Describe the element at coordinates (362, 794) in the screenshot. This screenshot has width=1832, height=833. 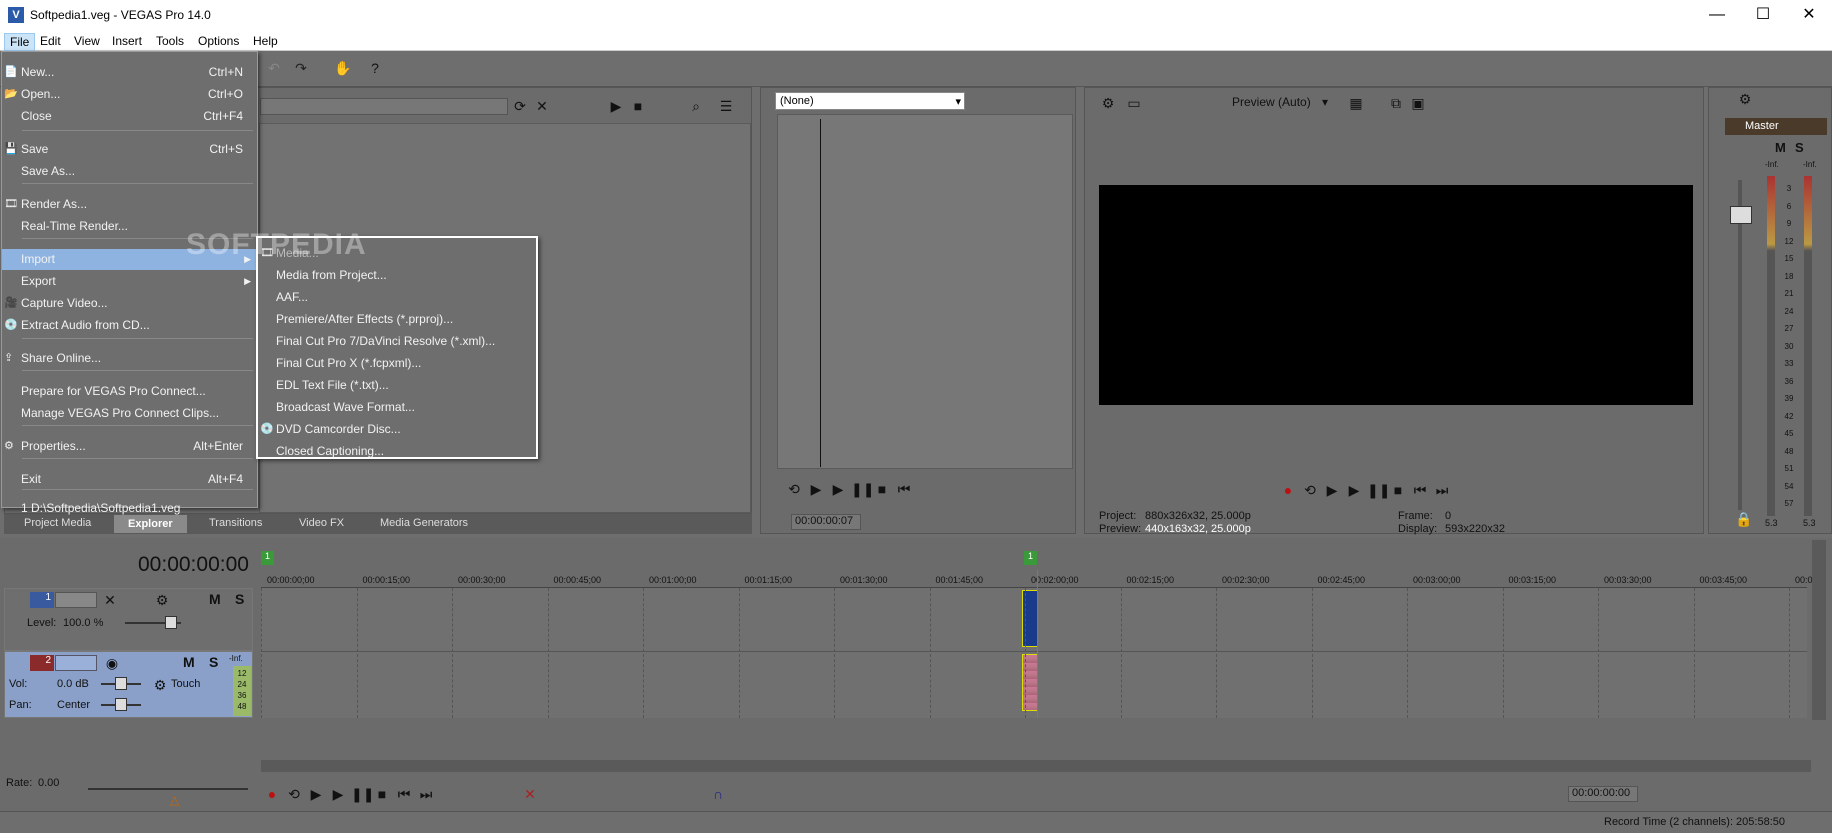
I see `pause-icon: ❚❚` at that location.